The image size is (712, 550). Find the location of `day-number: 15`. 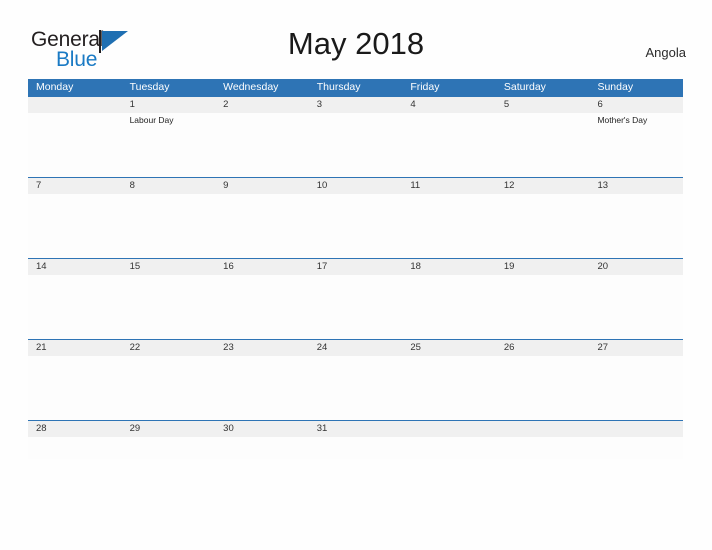

day-number: 15 is located at coordinates (169, 267).